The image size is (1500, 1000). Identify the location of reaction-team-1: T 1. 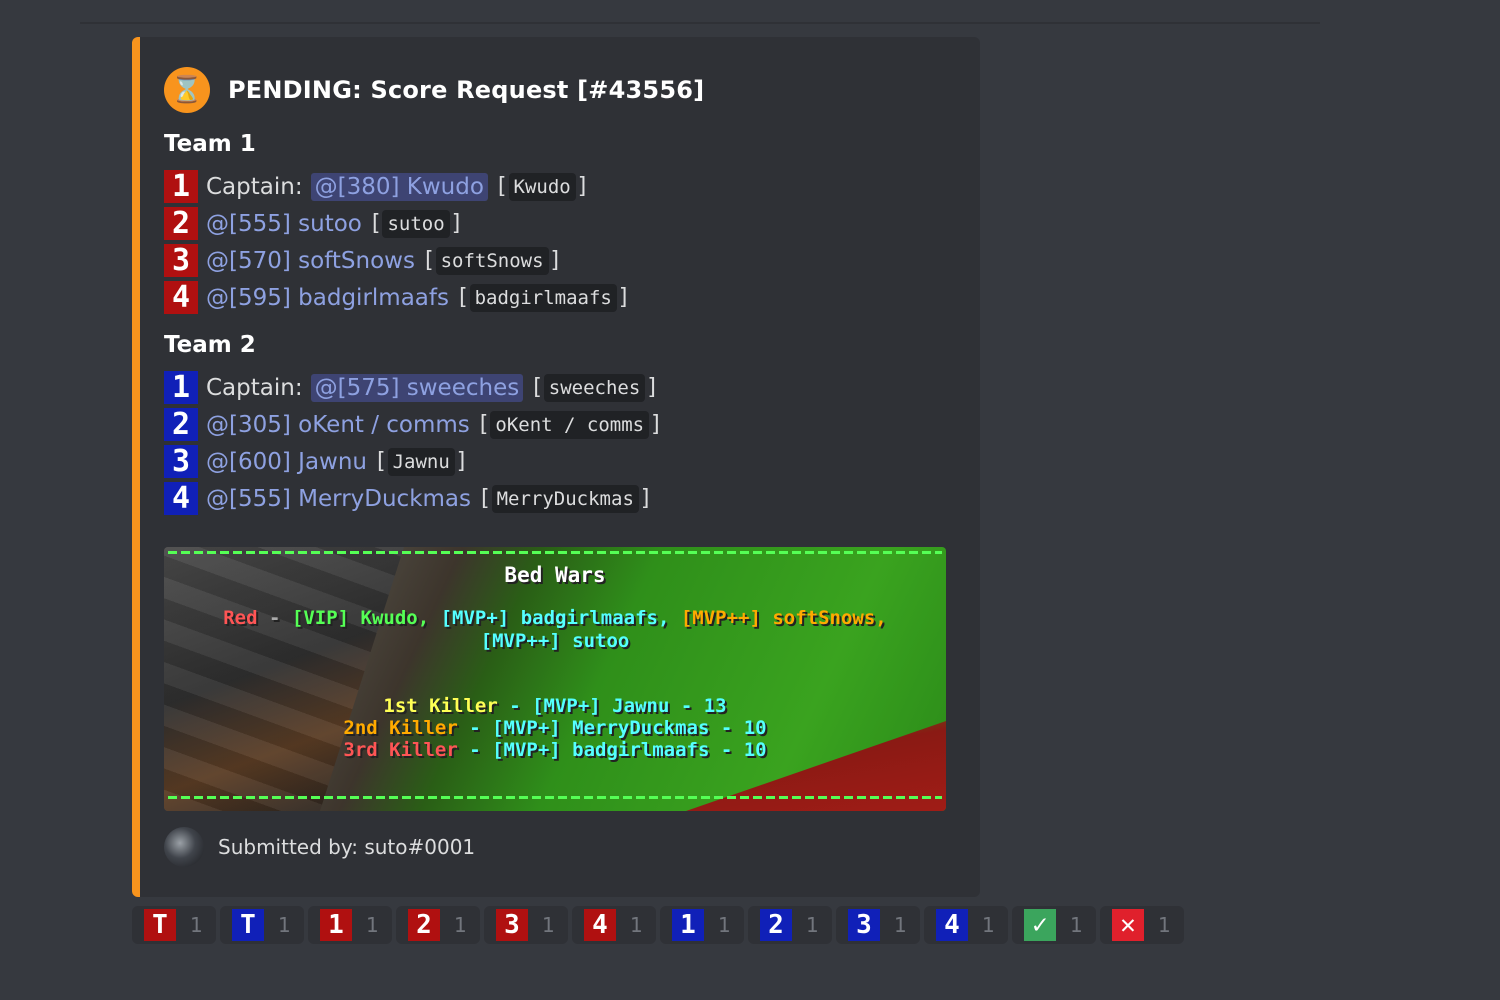
(174, 925).